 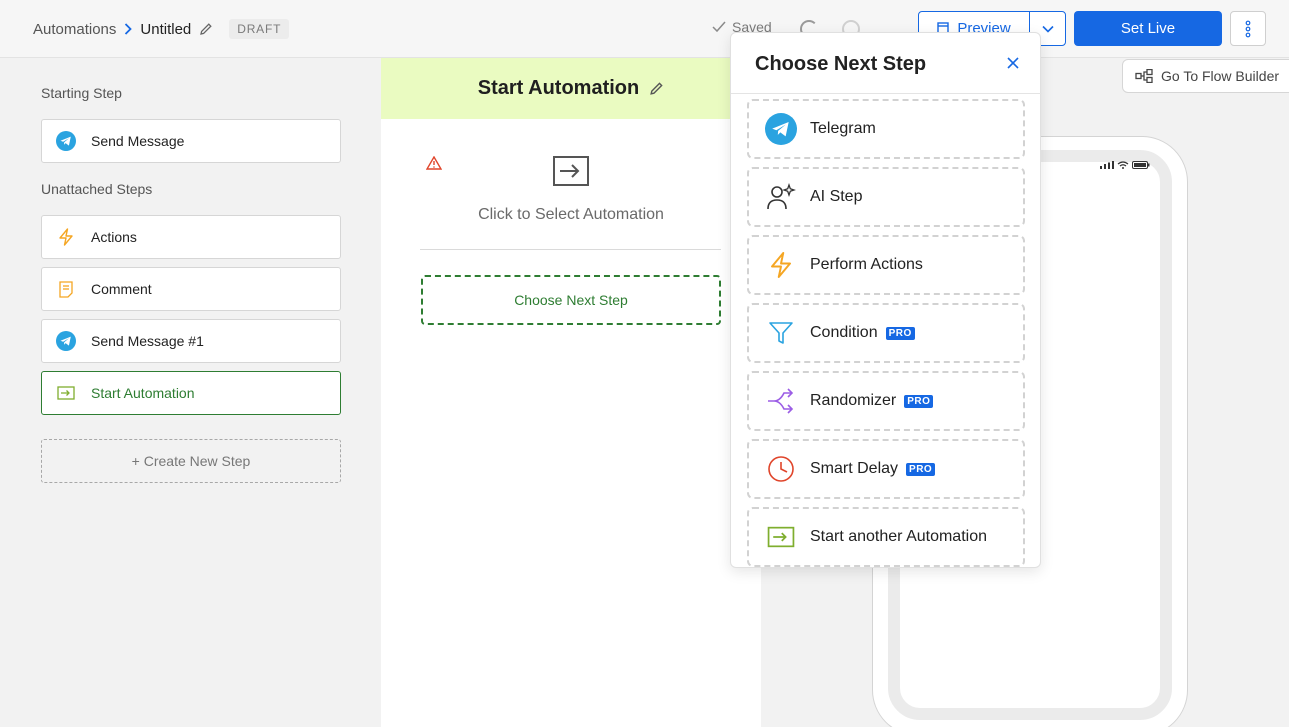 I want to click on step-editor-header: Start Automation, so click(x=571, y=88).